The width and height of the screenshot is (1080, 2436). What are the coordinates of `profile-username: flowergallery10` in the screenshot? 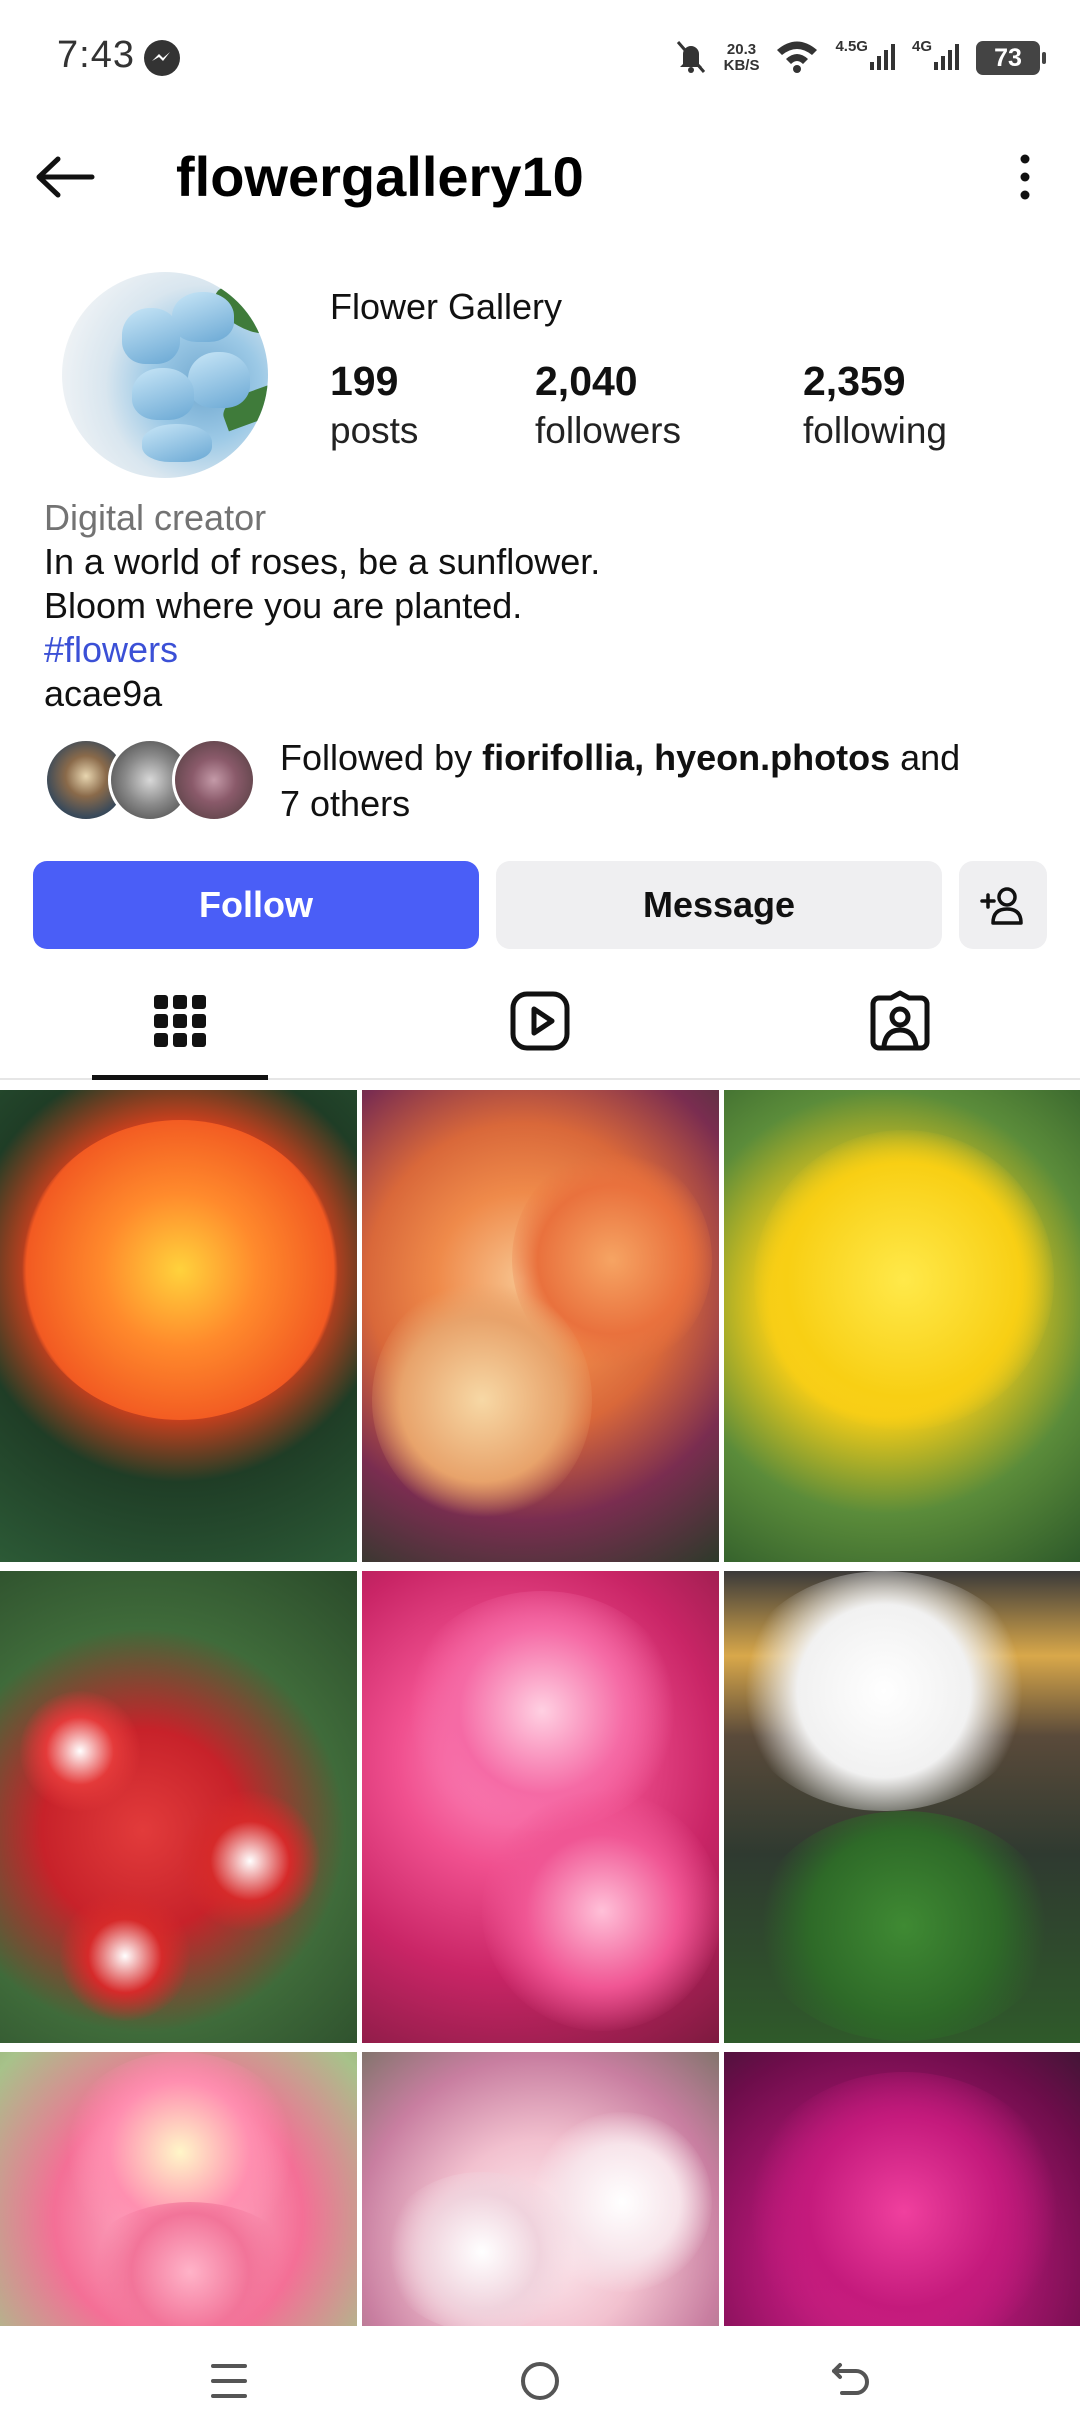 It's located at (380, 176).